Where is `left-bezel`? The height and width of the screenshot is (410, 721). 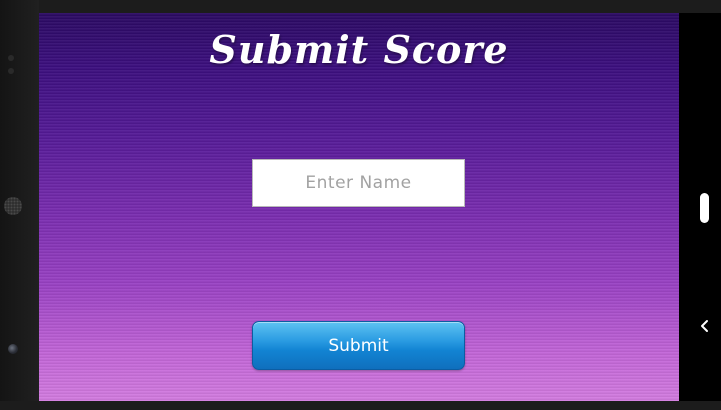 left-bezel is located at coordinates (19, 205).